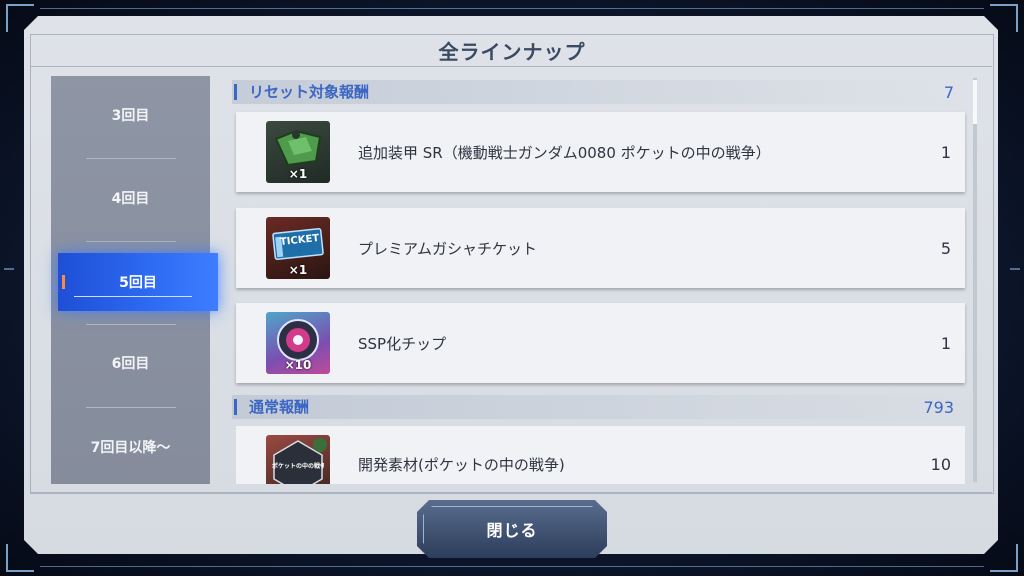 This screenshot has width=1024, height=576. What do you see at coordinates (945, 248) in the screenshot?
I see `item-quantity: 5` at bounding box center [945, 248].